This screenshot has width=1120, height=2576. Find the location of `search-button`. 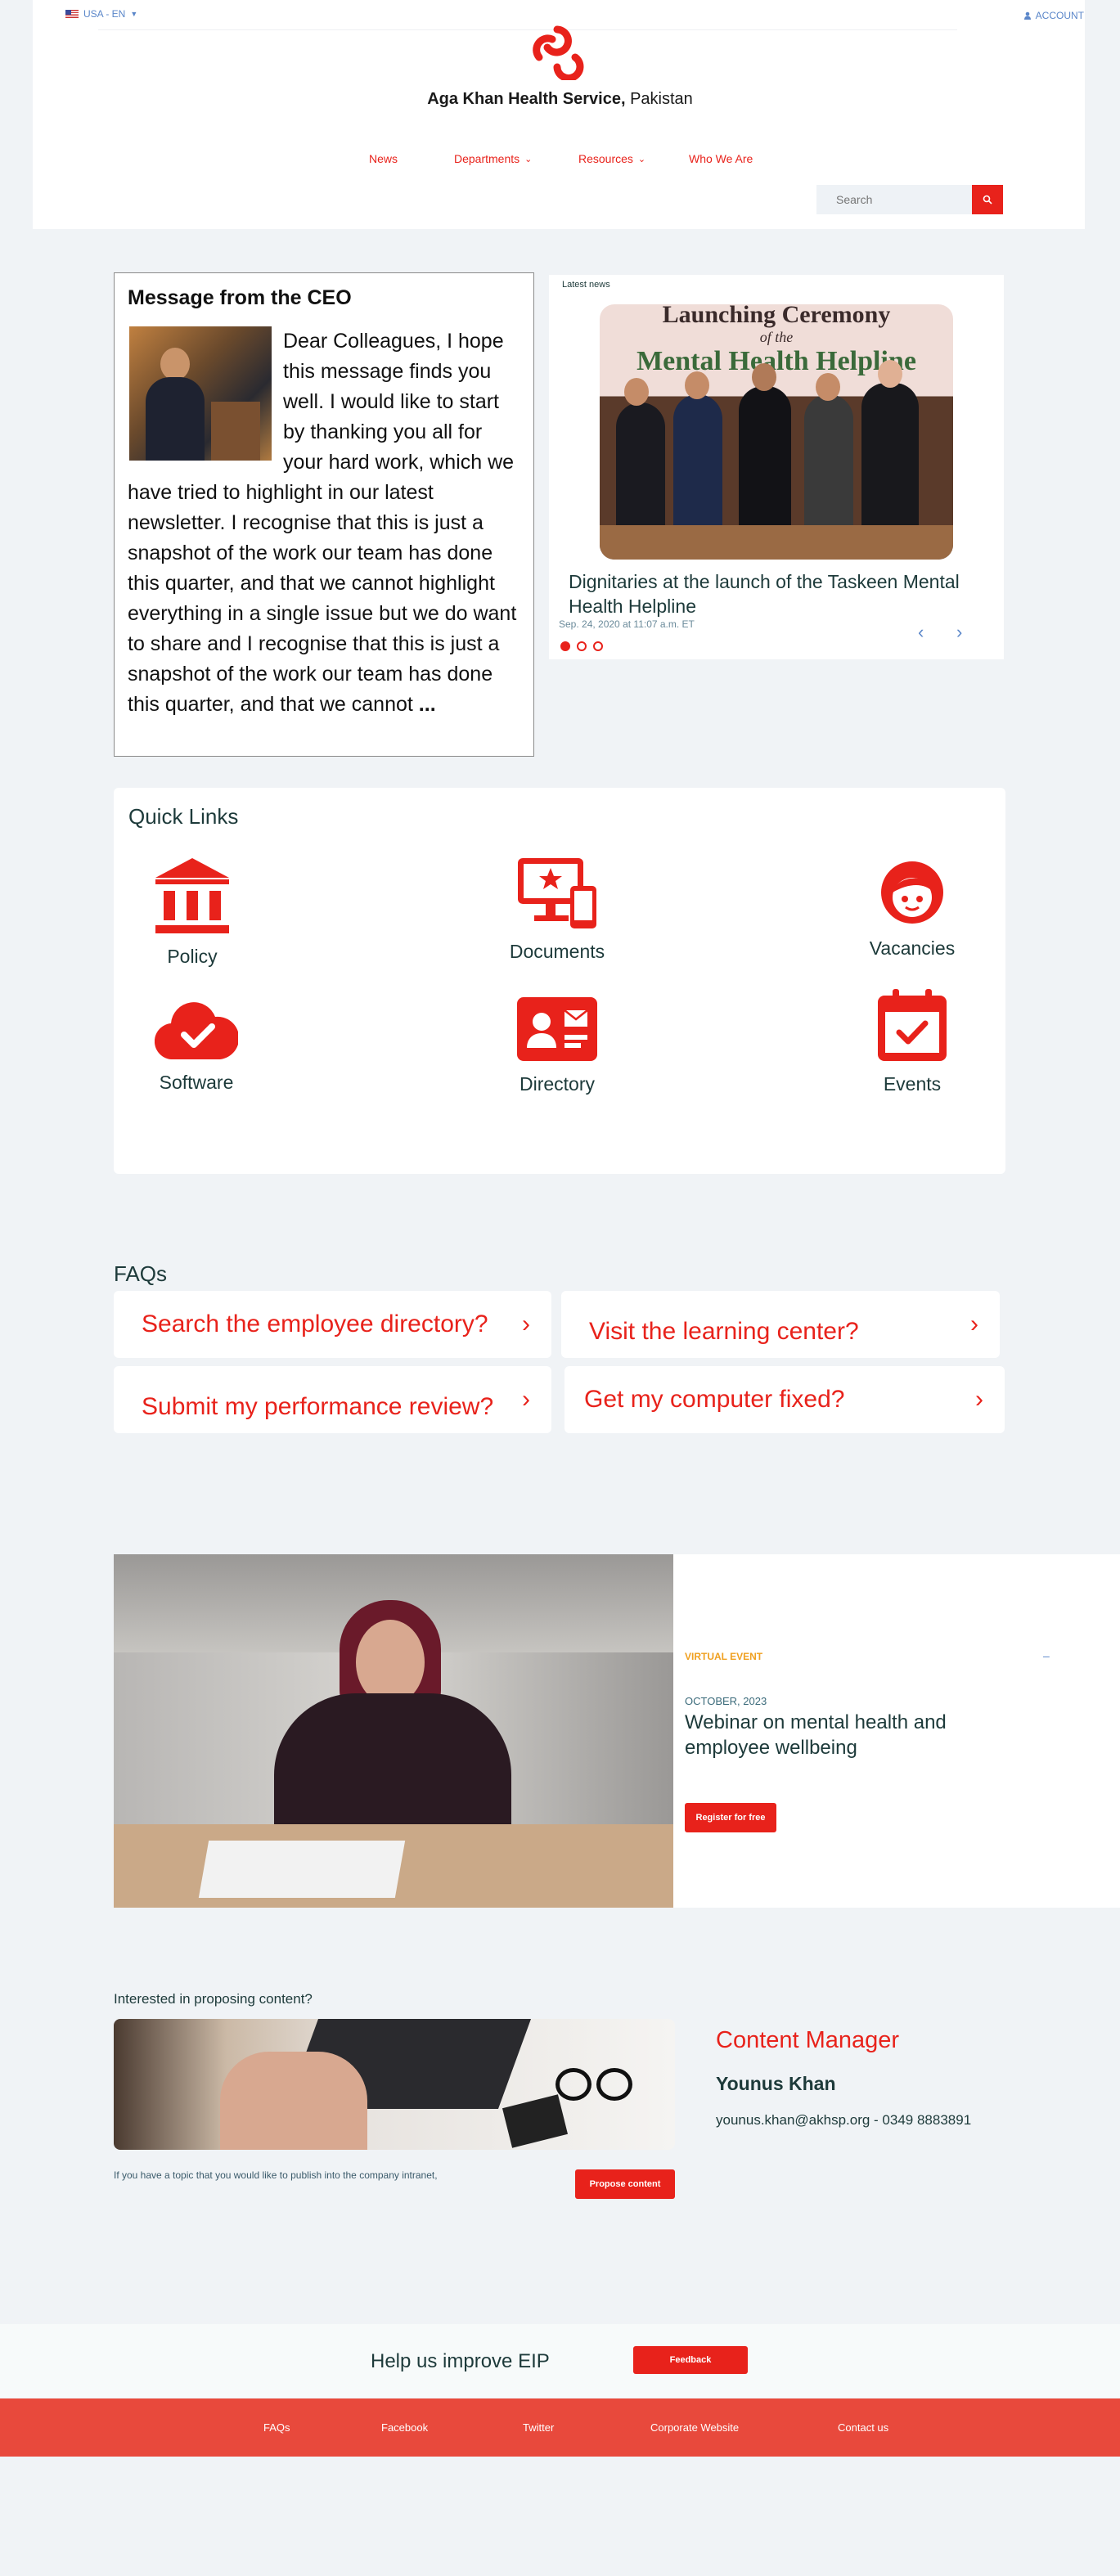

search-button is located at coordinates (988, 199).